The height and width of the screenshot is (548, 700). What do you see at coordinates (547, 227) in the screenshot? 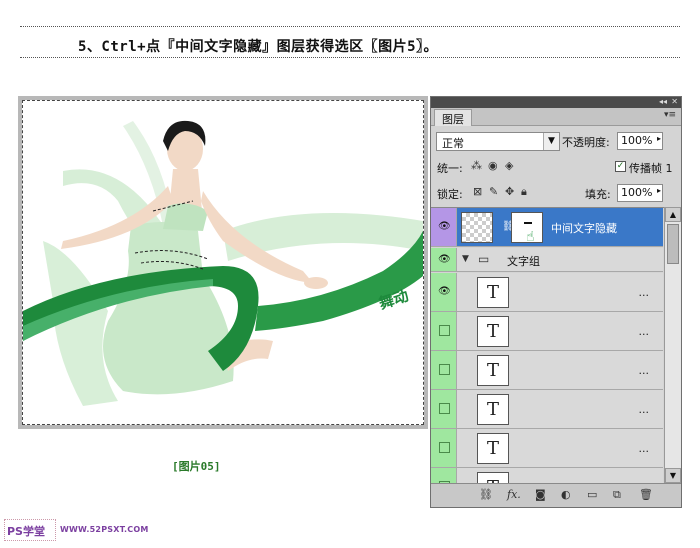
I see `layer-item-selected: 👁︎ ⛓︎ ☝︎ 中间文字隐藏` at bounding box center [547, 227].